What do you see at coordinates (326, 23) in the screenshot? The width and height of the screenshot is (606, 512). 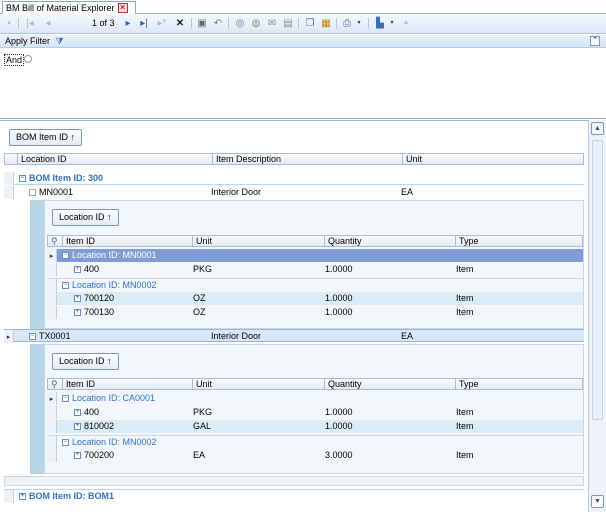 I see `paste-icon: ▦` at bounding box center [326, 23].